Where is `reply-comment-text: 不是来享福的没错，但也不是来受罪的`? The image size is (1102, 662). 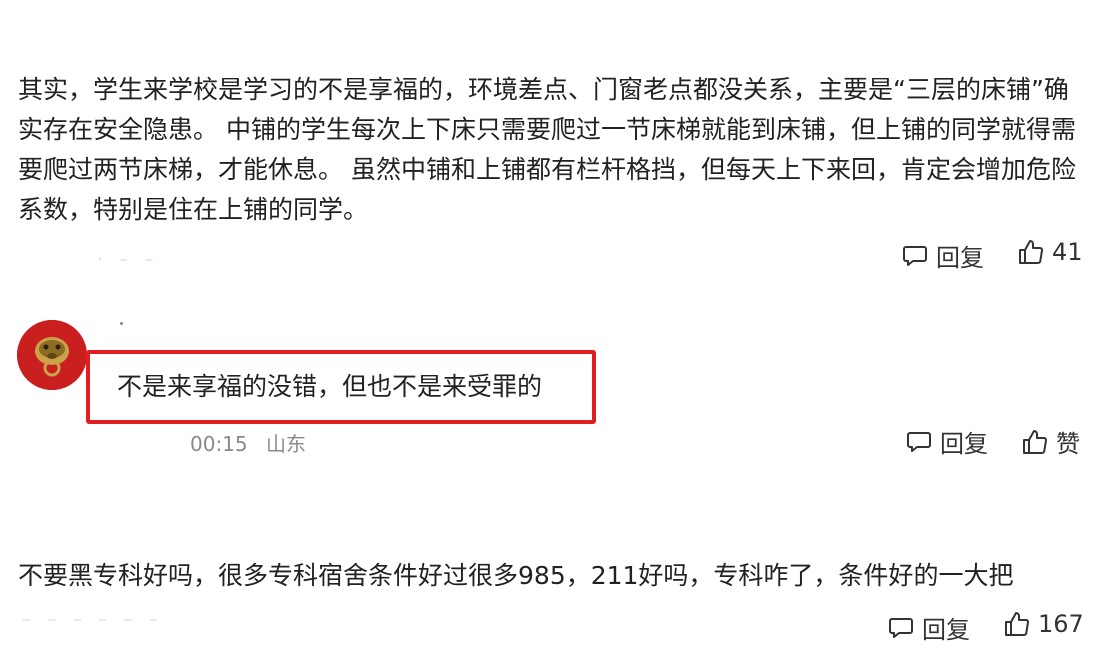
reply-comment-text: 不是来享福的没错，但也不是来受罪的 is located at coordinates (330, 386).